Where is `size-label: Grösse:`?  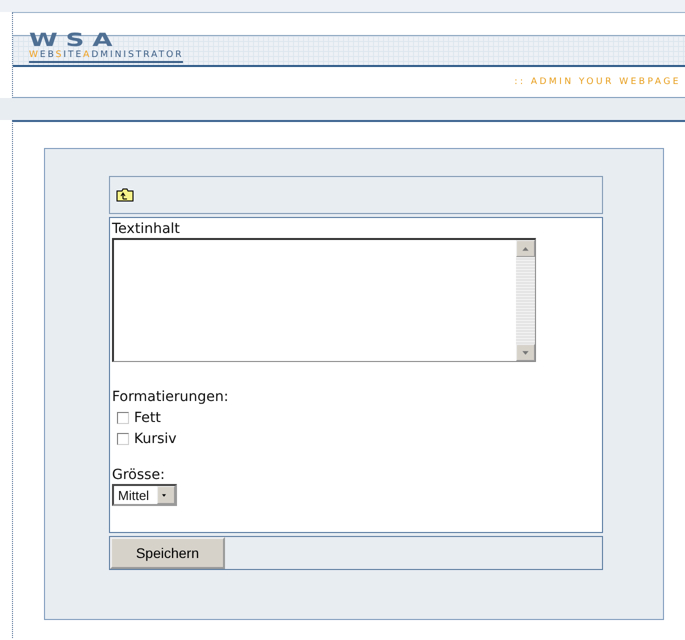 size-label: Grösse: is located at coordinates (139, 475).